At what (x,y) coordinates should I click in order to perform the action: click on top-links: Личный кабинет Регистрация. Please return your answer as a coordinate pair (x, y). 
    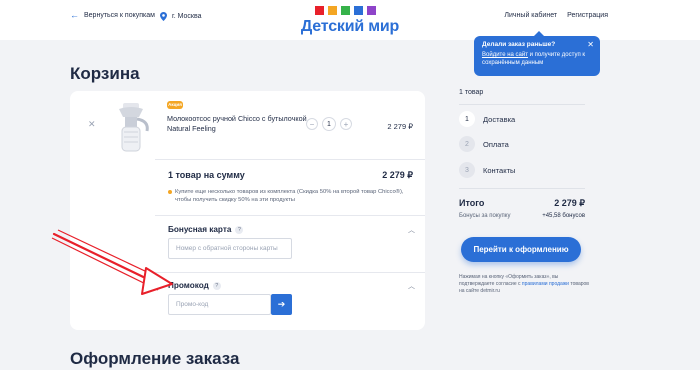
    Looking at the image, I should click on (556, 15).